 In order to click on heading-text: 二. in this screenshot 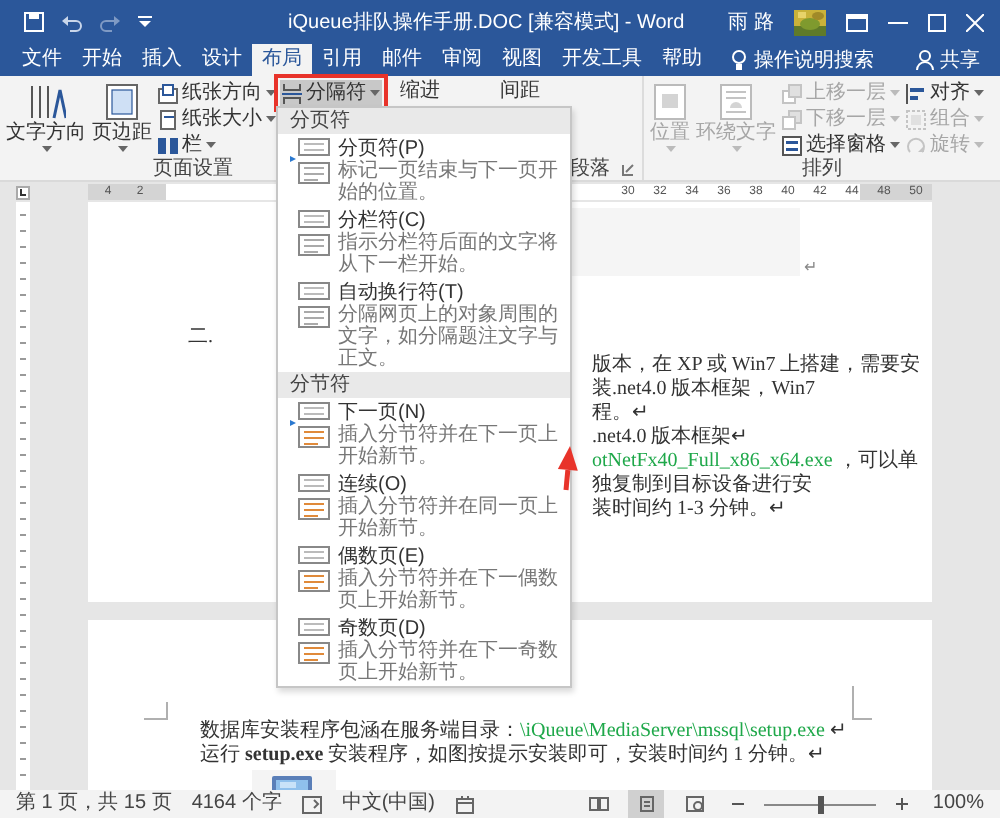, I will do `click(200, 338)`.